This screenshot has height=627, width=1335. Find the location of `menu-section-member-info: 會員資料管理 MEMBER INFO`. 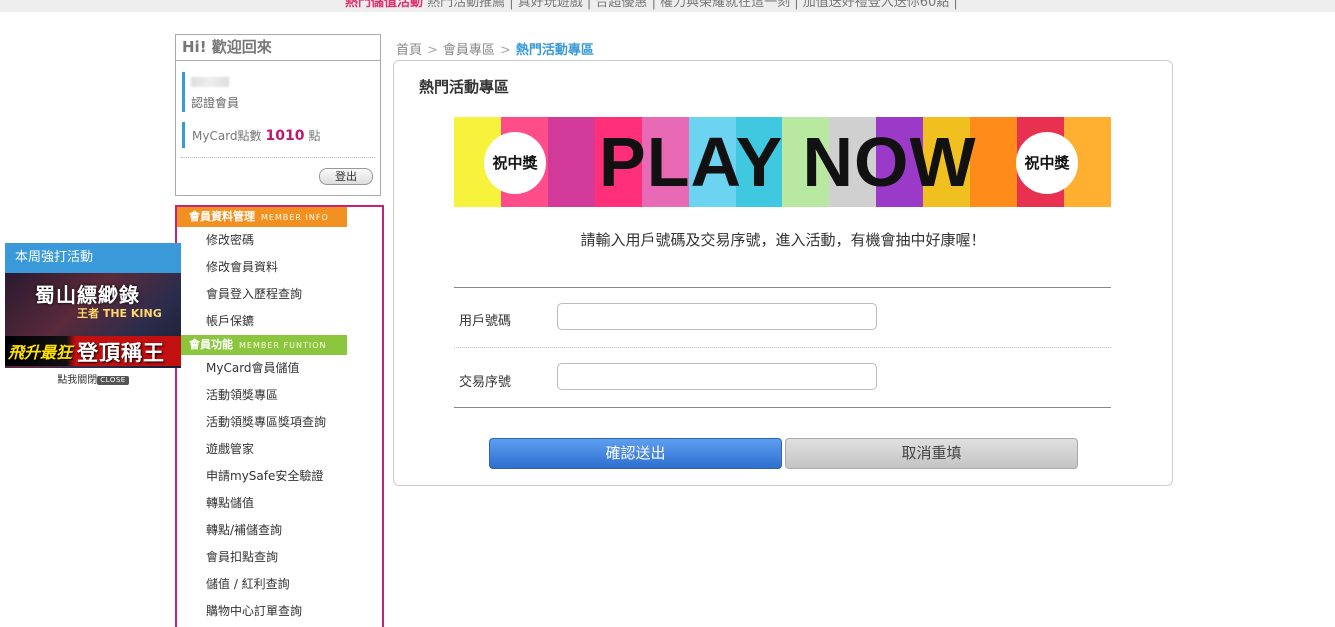

menu-section-member-info: 會員資料管理 MEMBER INFO is located at coordinates (262, 217).